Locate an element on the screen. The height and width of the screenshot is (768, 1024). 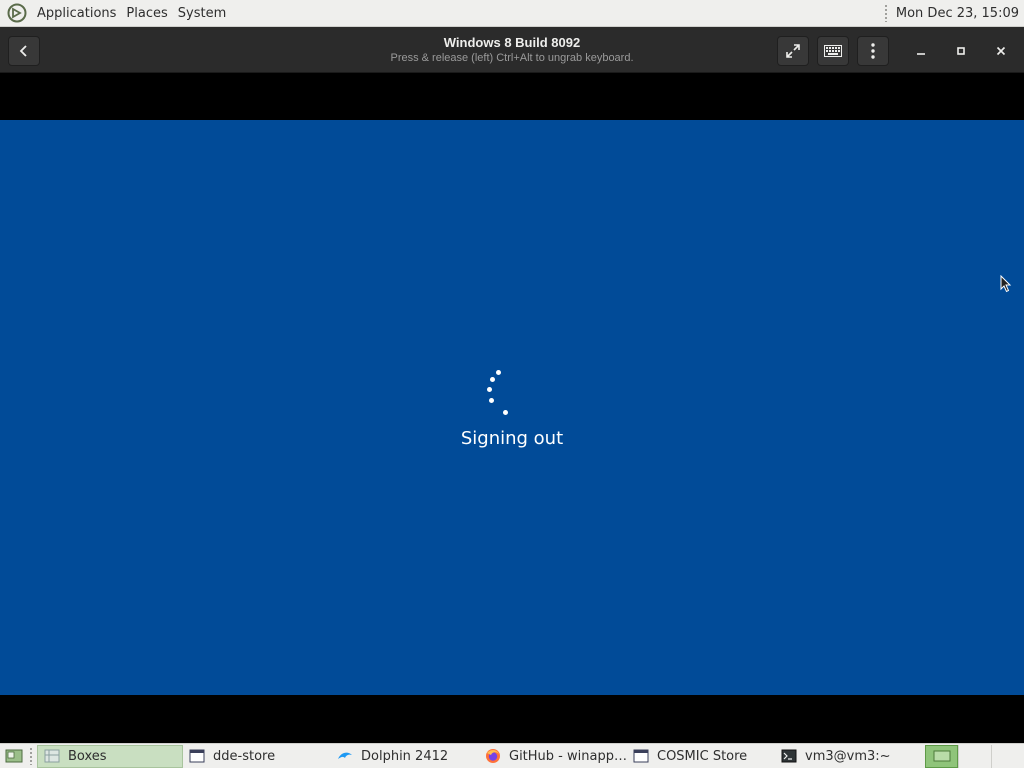
task-label: Boxes is located at coordinates (87, 756).